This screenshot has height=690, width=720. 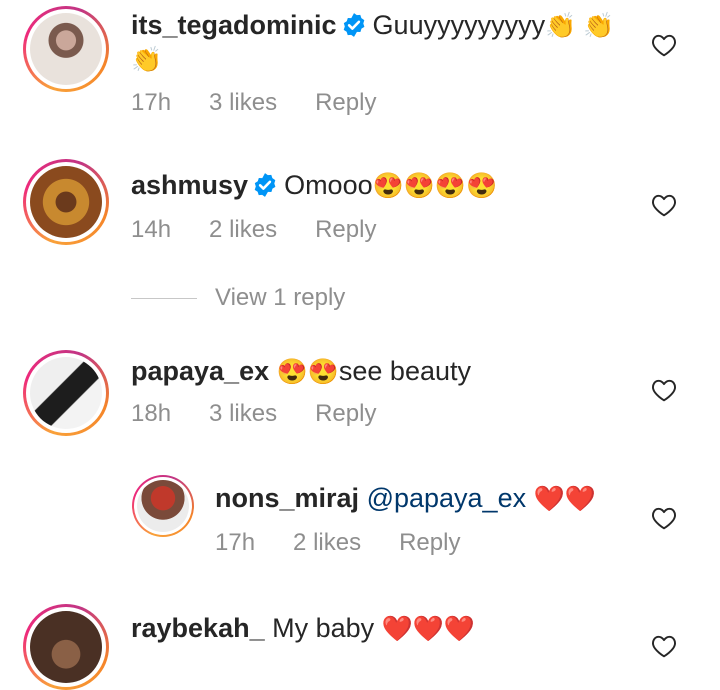 What do you see at coordinates (564, 499) in the screenshot?
I see `red-heart-emoji: ❤️❤️` at bounding box center [564, 499].